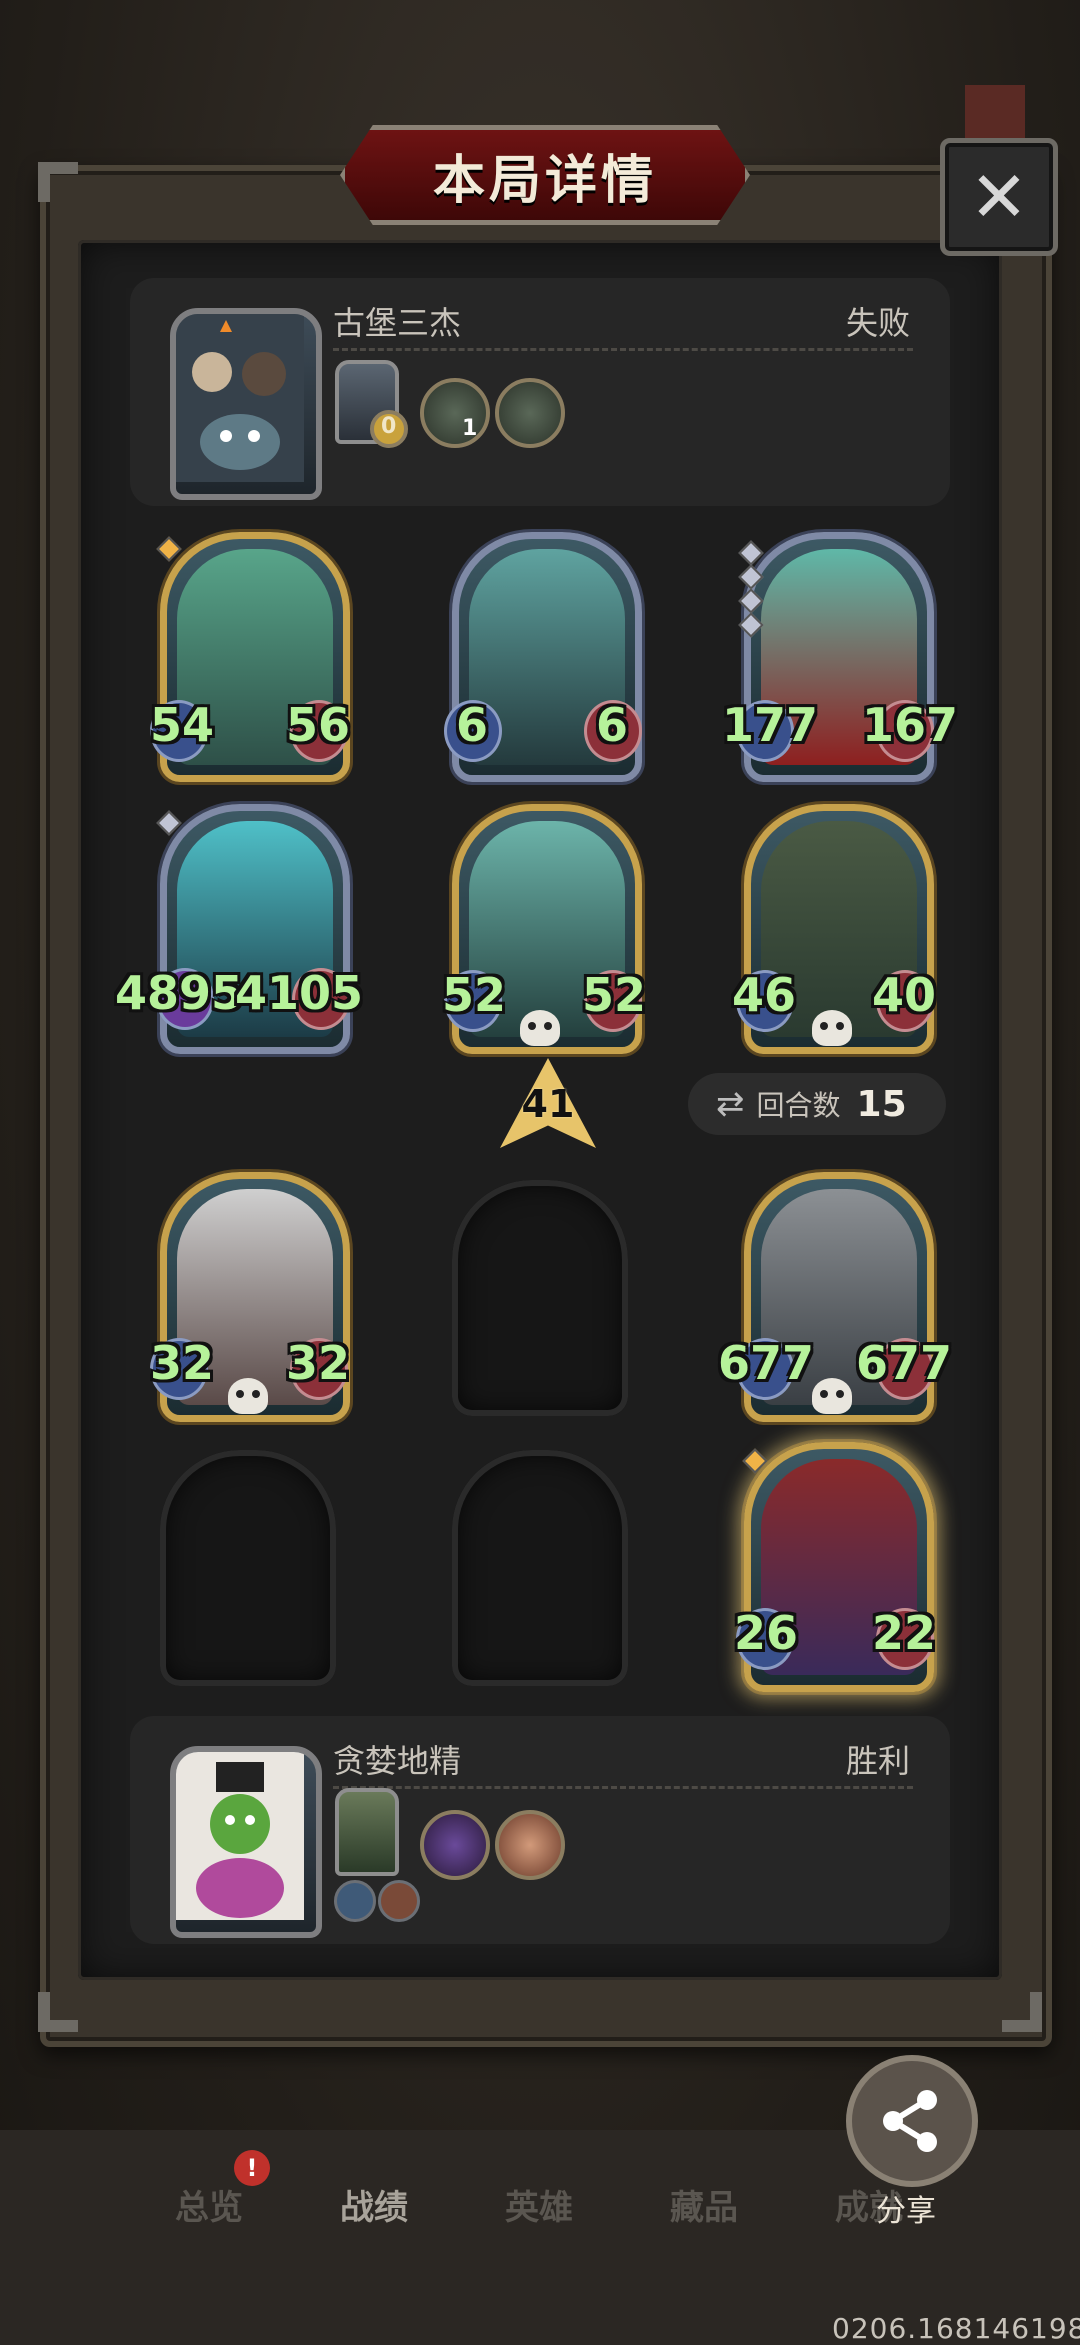  I want to click on opponent-info-box: 古堡三杰 失败 0 1, so click(540, 392).